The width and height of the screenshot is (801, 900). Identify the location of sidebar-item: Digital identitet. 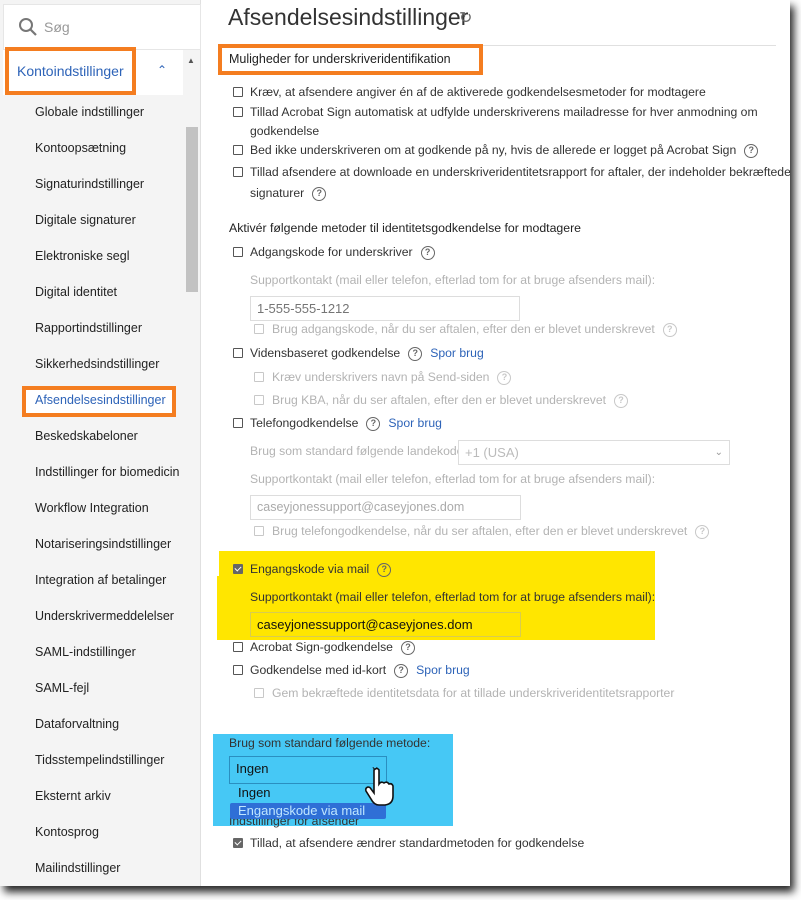
(76, 292).